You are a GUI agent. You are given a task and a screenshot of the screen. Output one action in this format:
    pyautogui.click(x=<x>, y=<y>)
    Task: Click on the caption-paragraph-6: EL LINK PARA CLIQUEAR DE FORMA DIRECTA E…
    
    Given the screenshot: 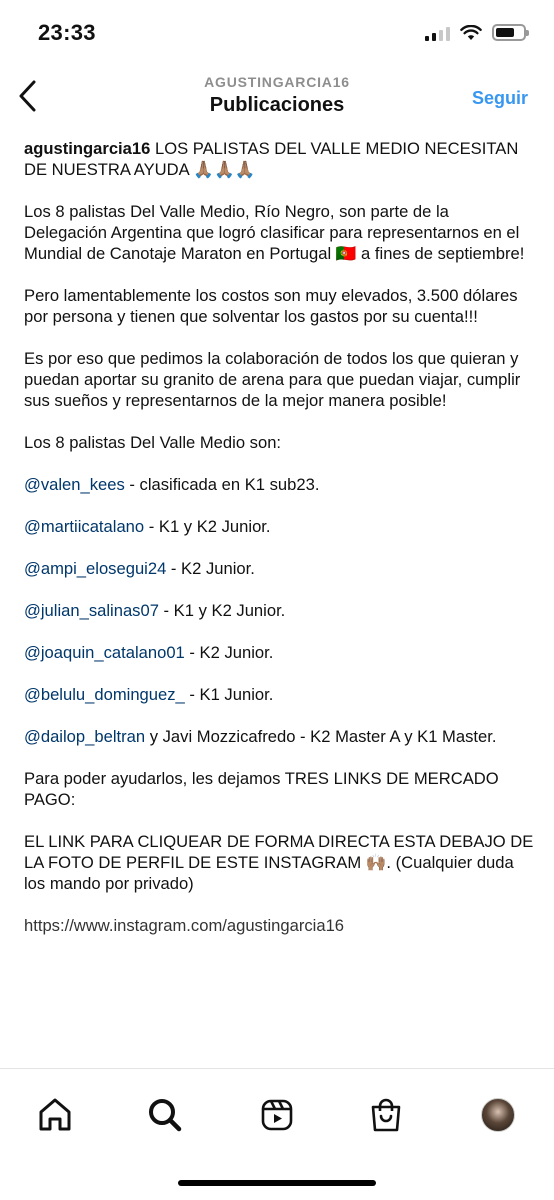 What is the action you would take?
    pyautogui.click(x=279, y=862)
    